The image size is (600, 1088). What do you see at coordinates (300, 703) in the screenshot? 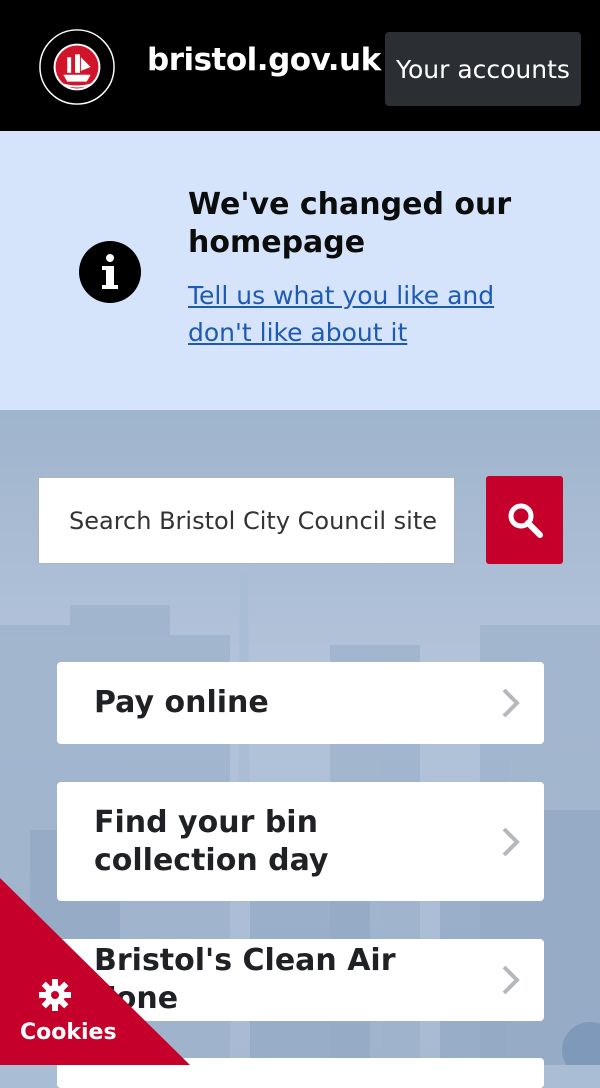
I see `quick-link-pay-online: Pay online` at bounding box center [300, 703].